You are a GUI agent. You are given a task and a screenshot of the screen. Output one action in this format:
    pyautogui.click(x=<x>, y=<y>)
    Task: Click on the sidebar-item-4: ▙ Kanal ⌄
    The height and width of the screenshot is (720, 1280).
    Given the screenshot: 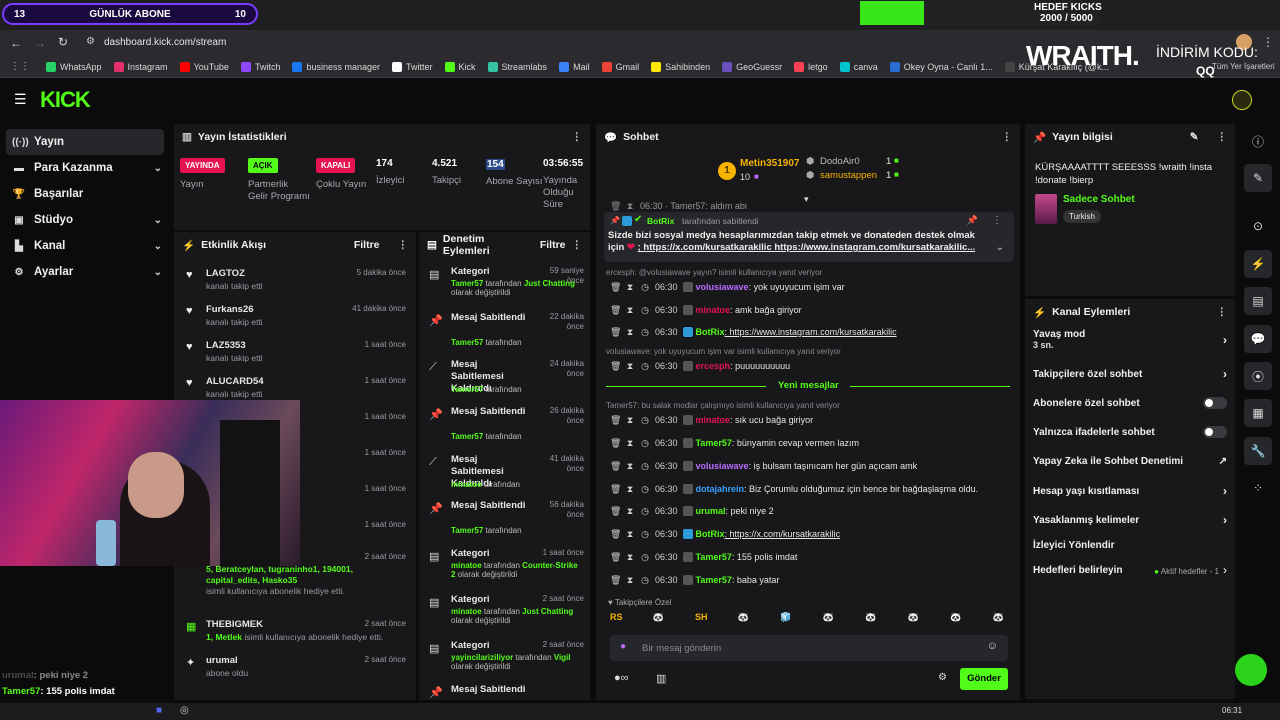 What is the action you would take?
    pyautogui.click(x=85, y=246)
    